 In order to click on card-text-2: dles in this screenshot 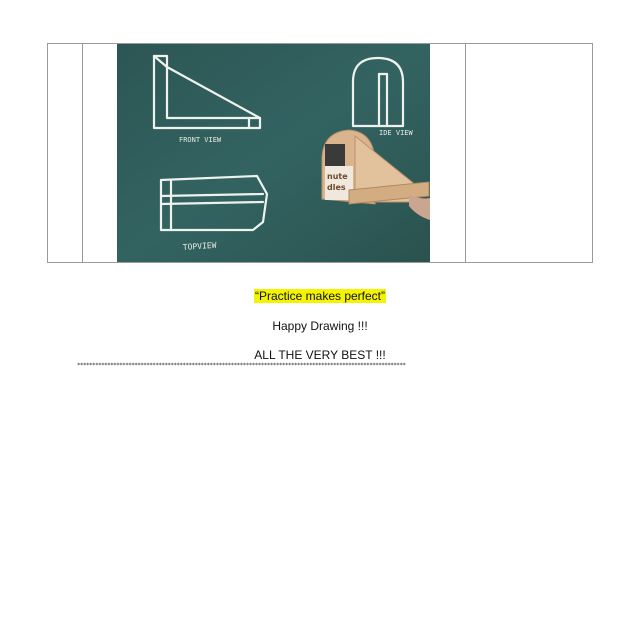, I will do `click(336, 187)`.